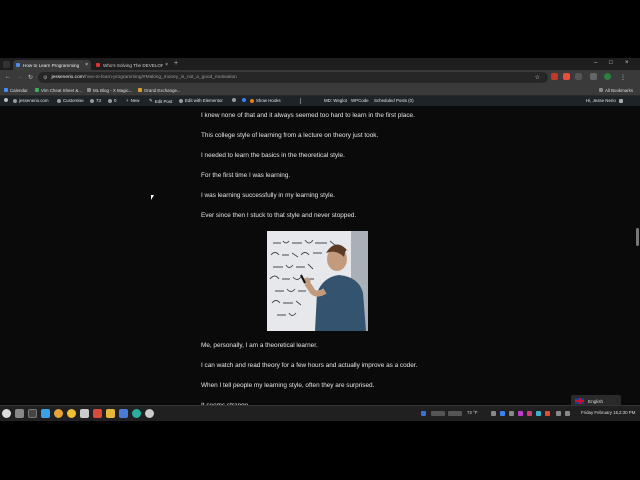 This screenshot has width=640, height=480. Describe the element at coordinates (97, 413) in the screenshot. I see `app-red-icon` at that location.